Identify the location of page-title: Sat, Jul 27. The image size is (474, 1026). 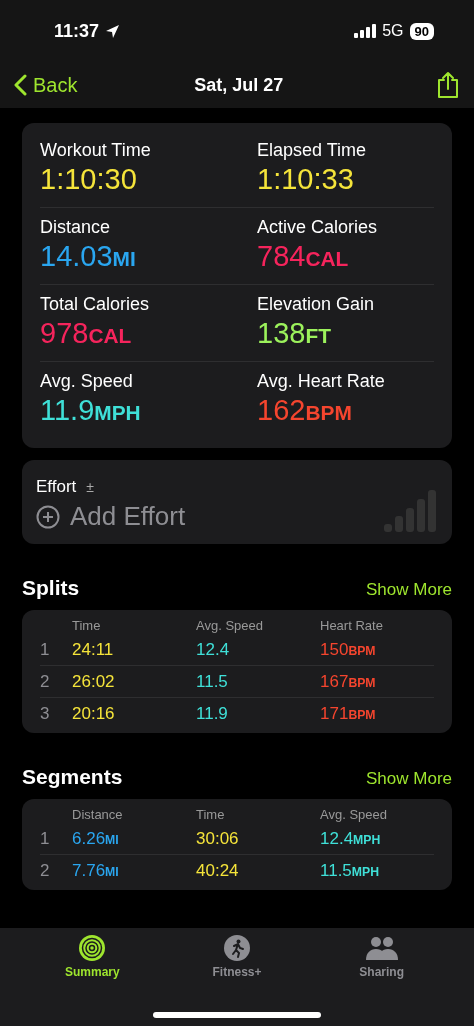
(239, 85).